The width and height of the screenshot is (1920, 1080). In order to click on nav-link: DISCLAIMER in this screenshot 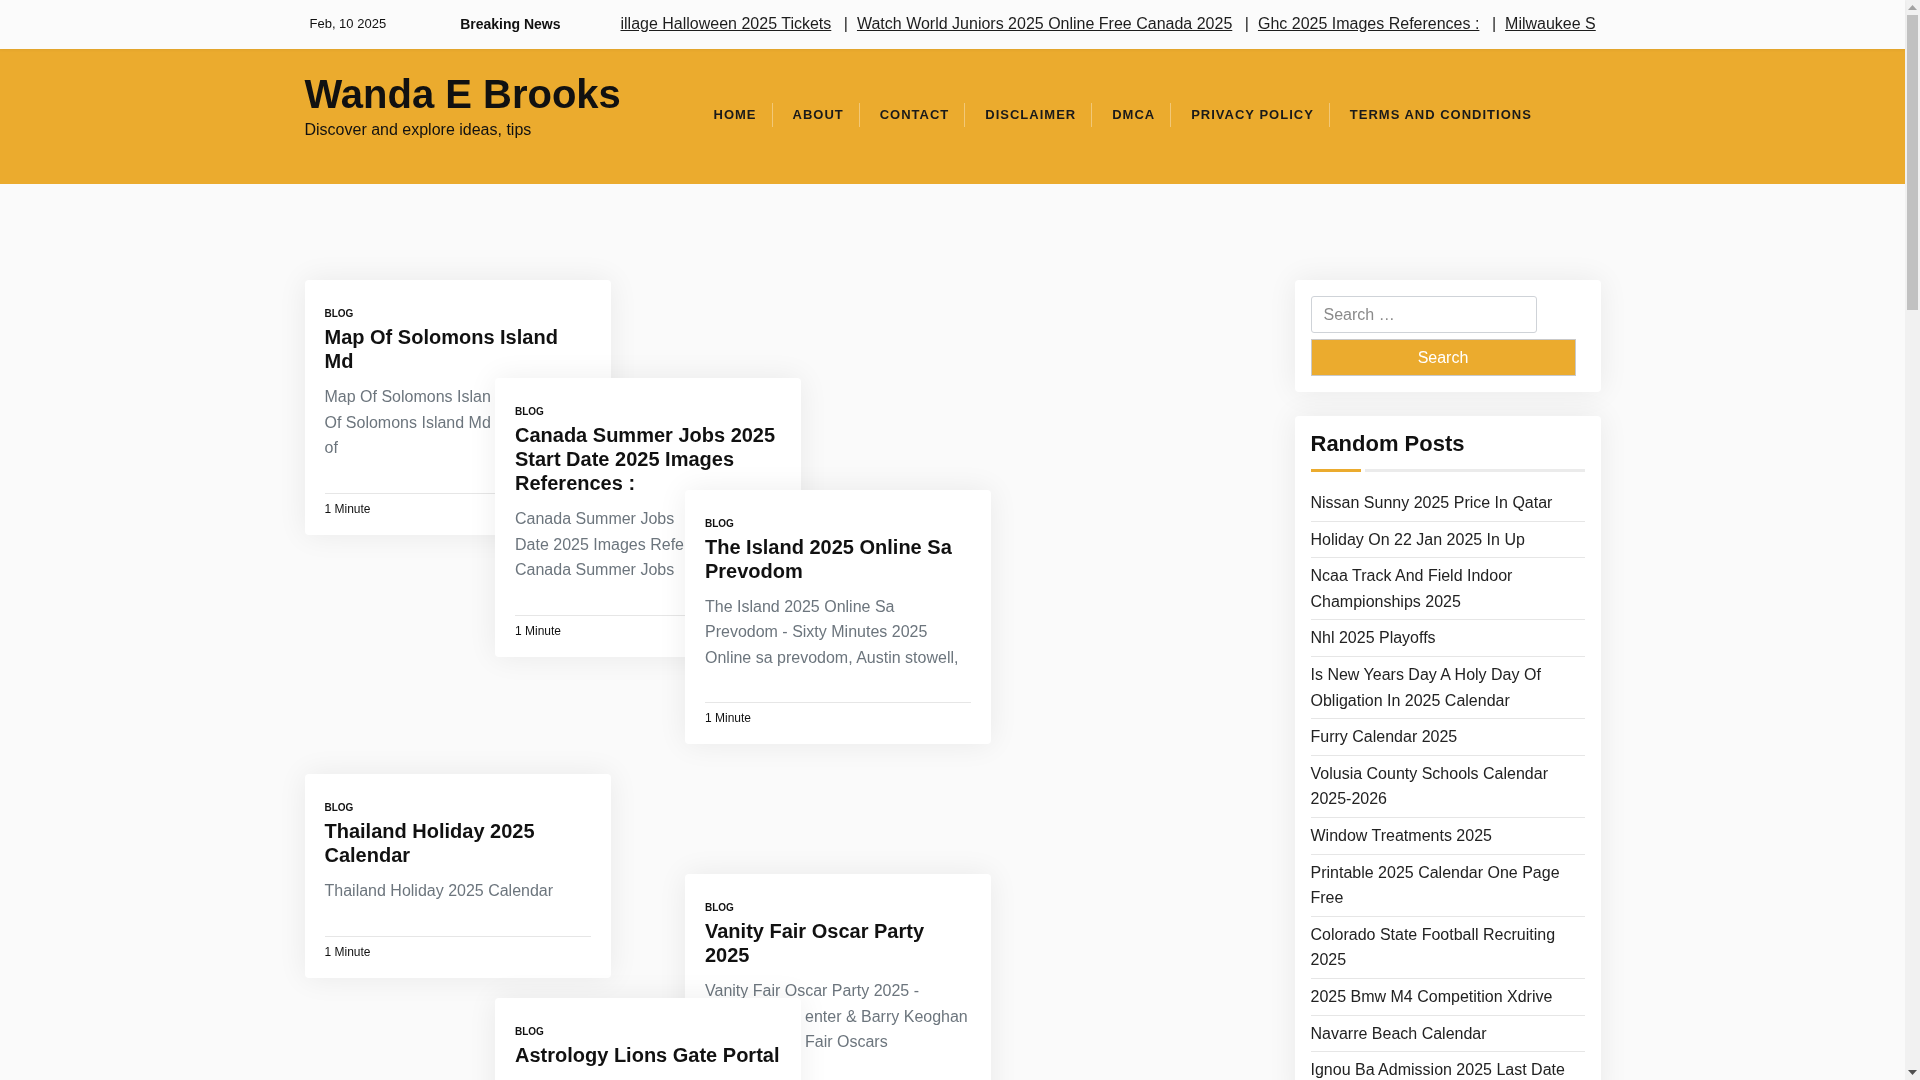, I will do `click(1031, 115)`.